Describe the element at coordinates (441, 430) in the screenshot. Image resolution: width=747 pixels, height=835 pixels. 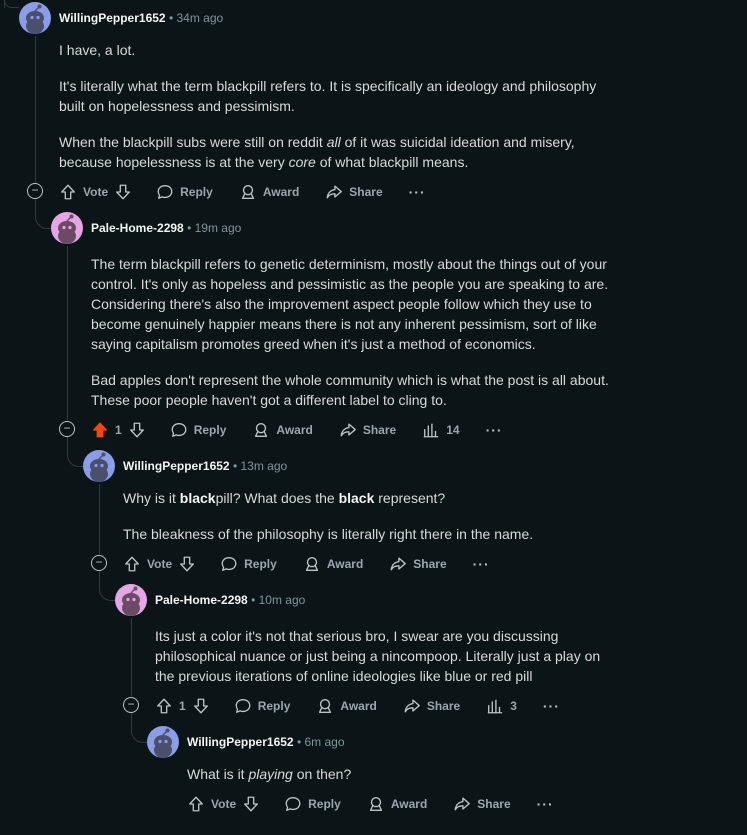
I see `insights-button: 14` at that location.